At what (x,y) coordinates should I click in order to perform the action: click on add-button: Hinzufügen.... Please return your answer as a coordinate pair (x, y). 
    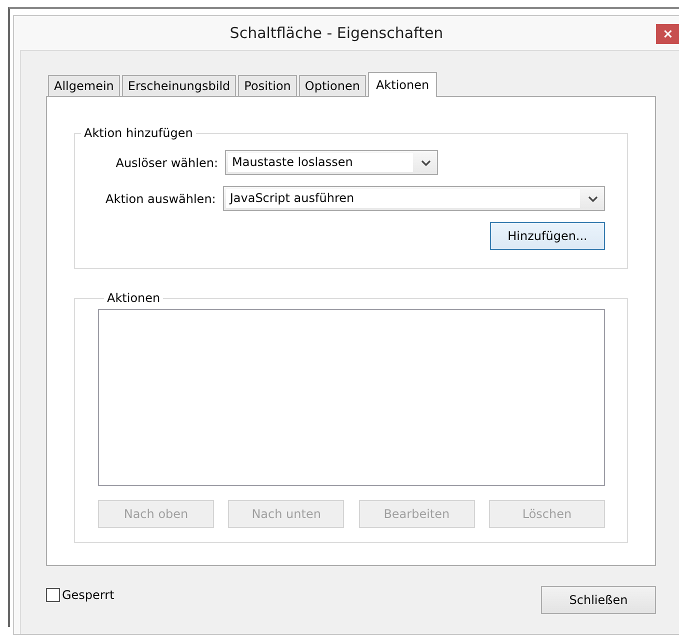
    Looking at the image, I should click on (547, 236).